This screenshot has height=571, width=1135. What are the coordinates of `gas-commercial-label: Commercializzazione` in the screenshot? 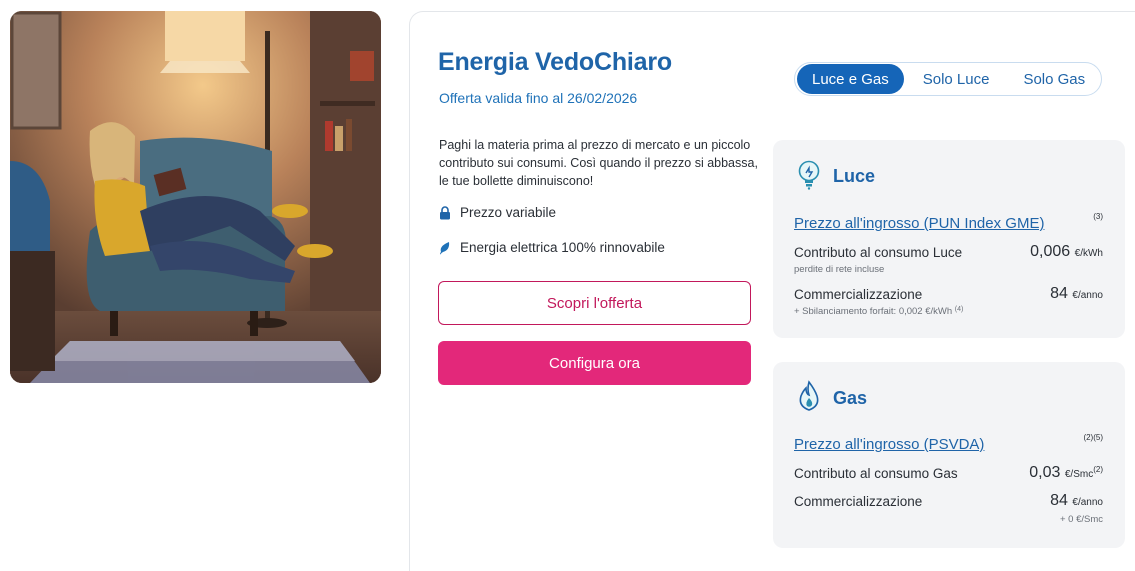 It's located at (858, 501).